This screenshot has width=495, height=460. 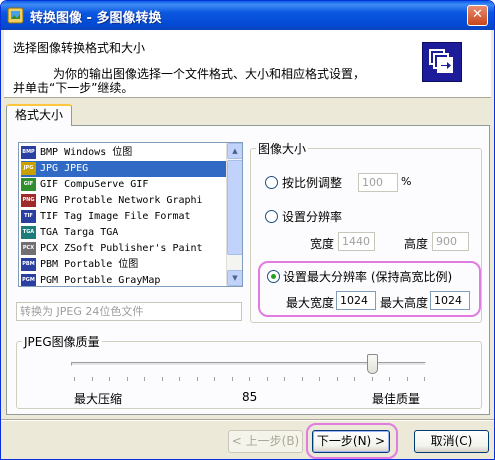 I want to click on format-list-label: TIF Tag Image File Format, so click(x=115, y=216).